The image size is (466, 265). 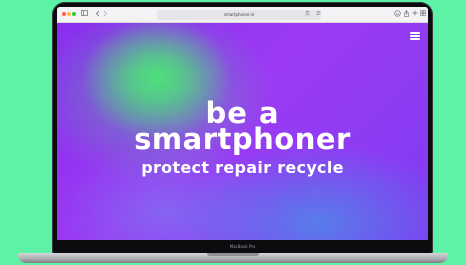 I want to click on address-bar: smartphoner.nl, so click(x=239, y=15).